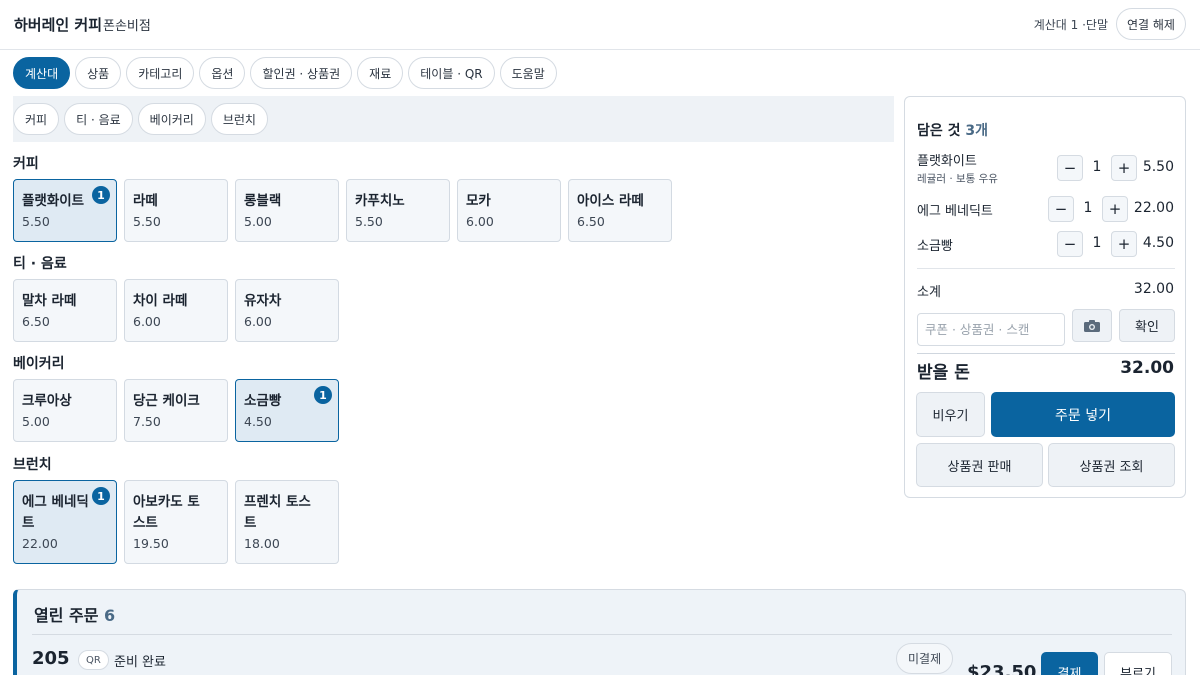 Image resolution: width=1200 pixels, height=675 pixels. Describe the element at coordinates (935, 246) in the screenshot. I see `cart-line-name: 소금빵` at that location.